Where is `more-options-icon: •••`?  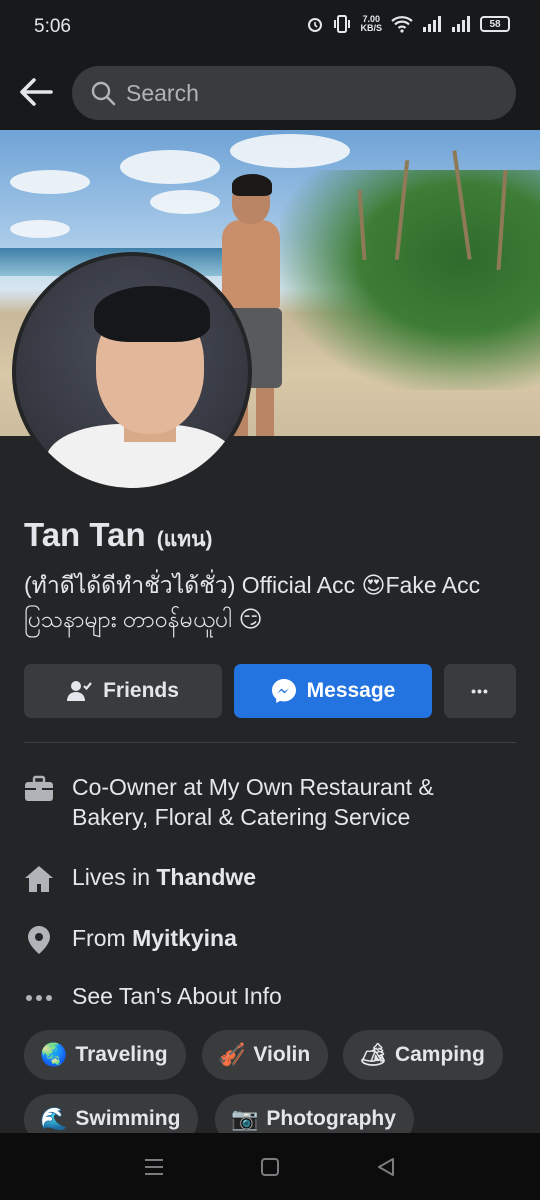 more-options-icon: ••• is located at coordinates (480, 691).